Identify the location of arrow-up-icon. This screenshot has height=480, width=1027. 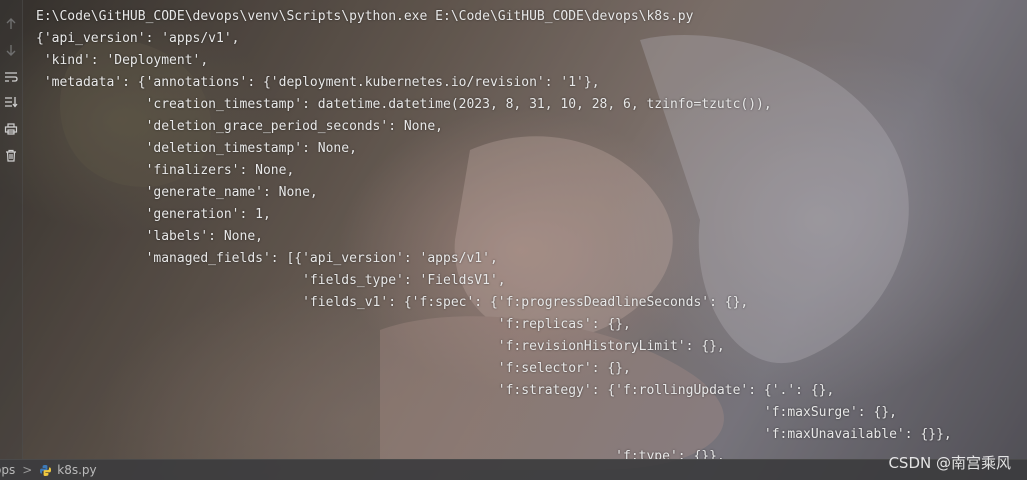
(11, 24).